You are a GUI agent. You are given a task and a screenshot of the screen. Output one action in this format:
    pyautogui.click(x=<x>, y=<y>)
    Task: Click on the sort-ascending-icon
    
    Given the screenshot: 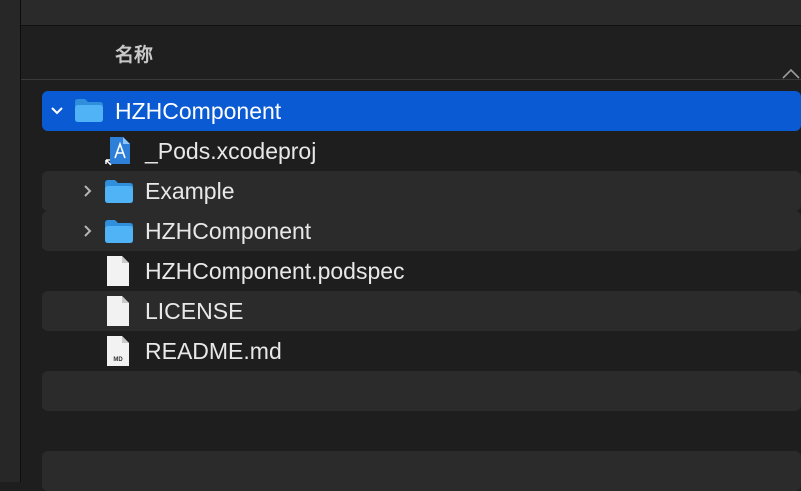 What is the action you would take?
    pyautogui.click(x=791, y=74)
    